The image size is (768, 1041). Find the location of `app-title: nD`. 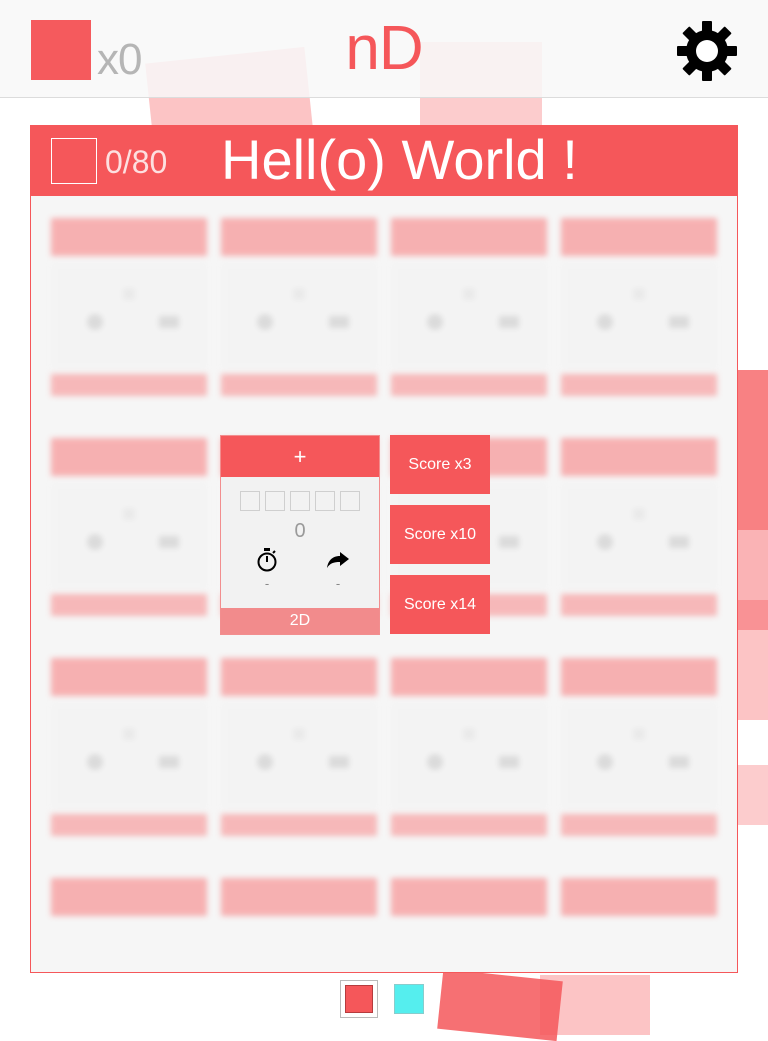

app-title: nD is located at coordinates (384, 48).